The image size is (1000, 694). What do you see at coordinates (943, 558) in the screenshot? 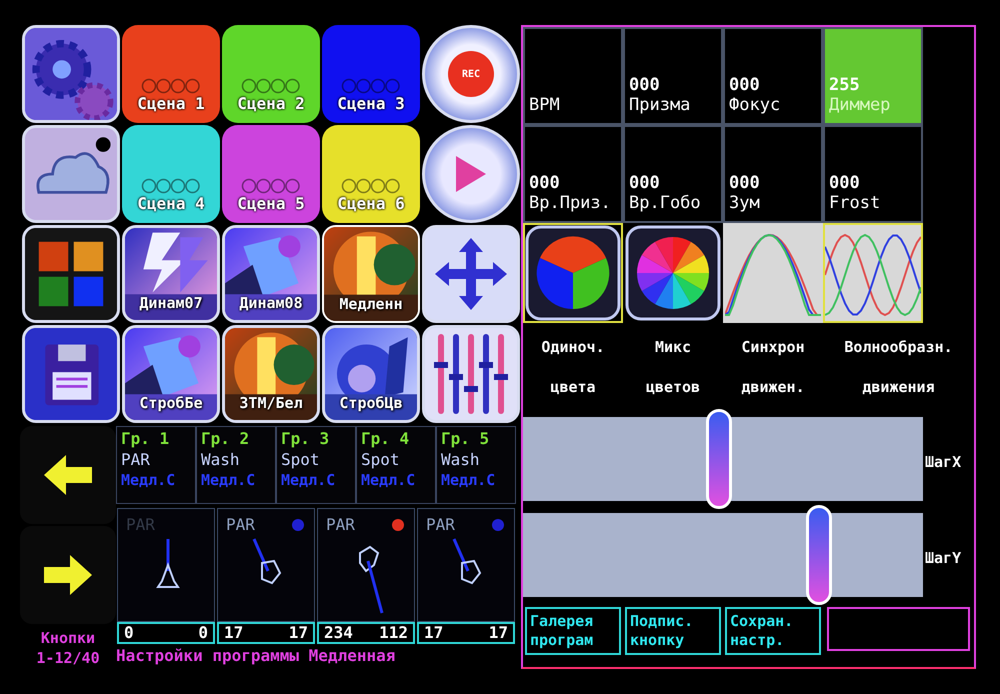
I see `slider-label: ШагY` at bounding box center [943, 558].